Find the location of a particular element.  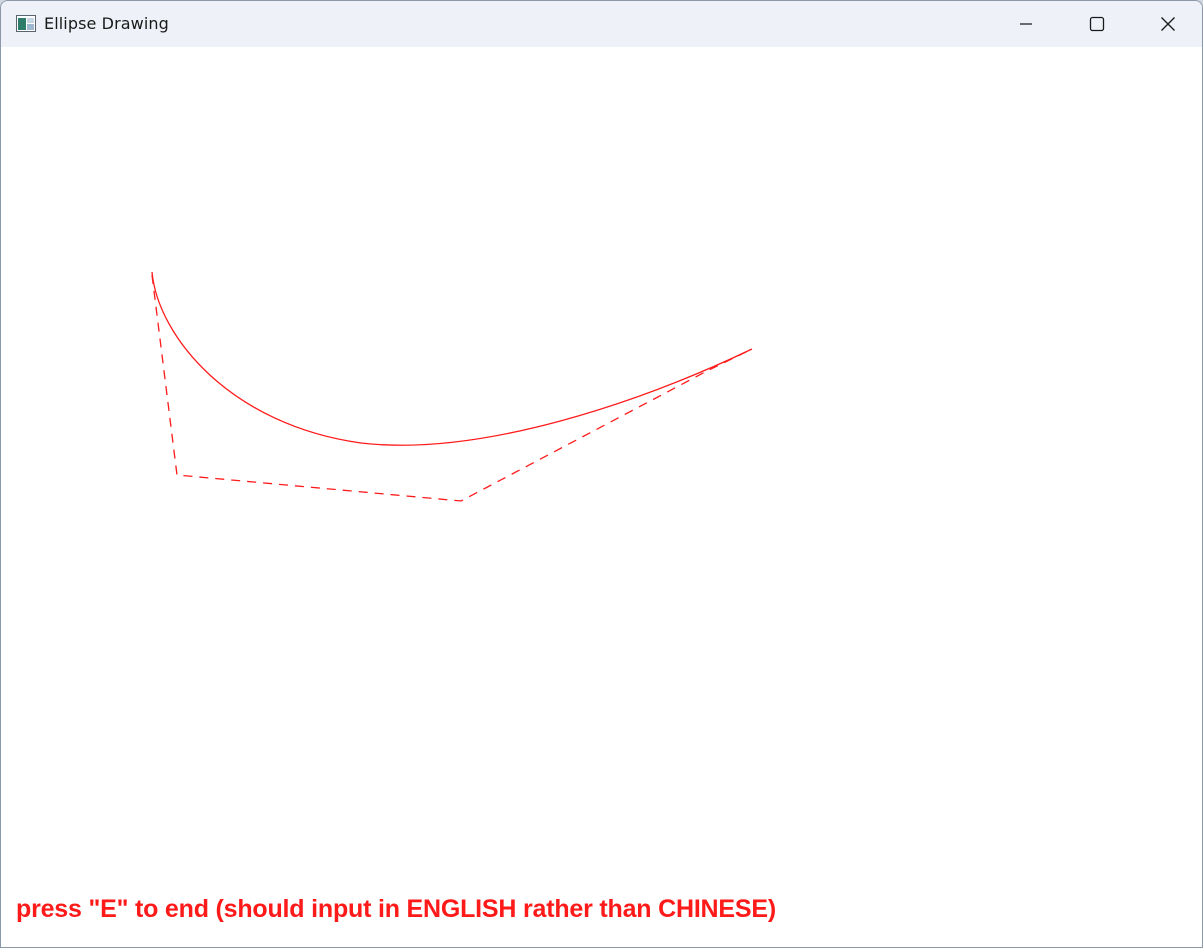

bezier-curve is located at coordinates (452, 358).